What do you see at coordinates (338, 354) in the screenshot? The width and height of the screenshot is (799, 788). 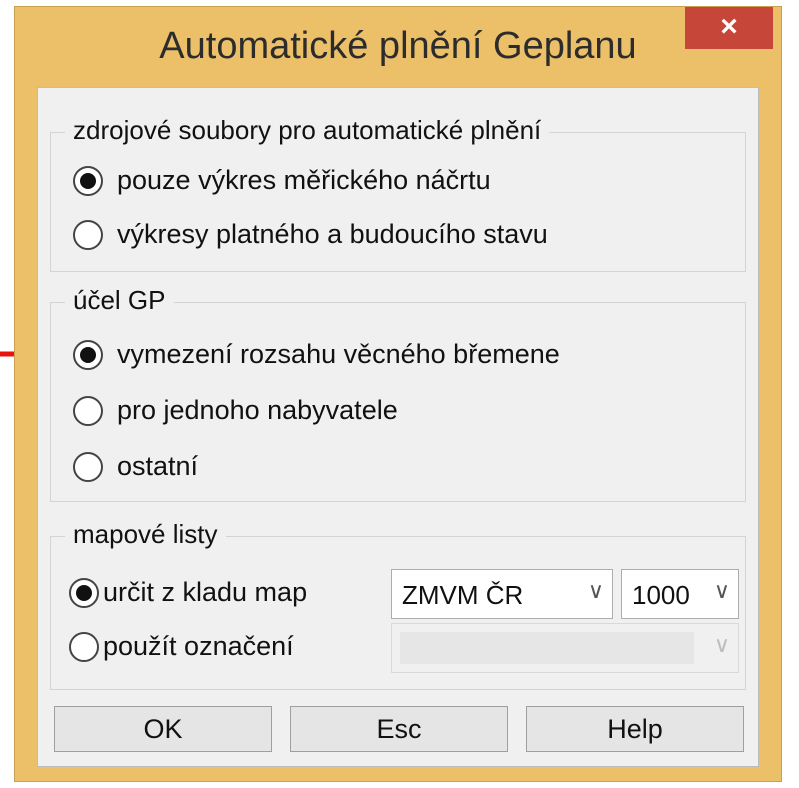 I see `radio-label: vymezení rozsahu věcného břemene` at bounding box center [338, 354].